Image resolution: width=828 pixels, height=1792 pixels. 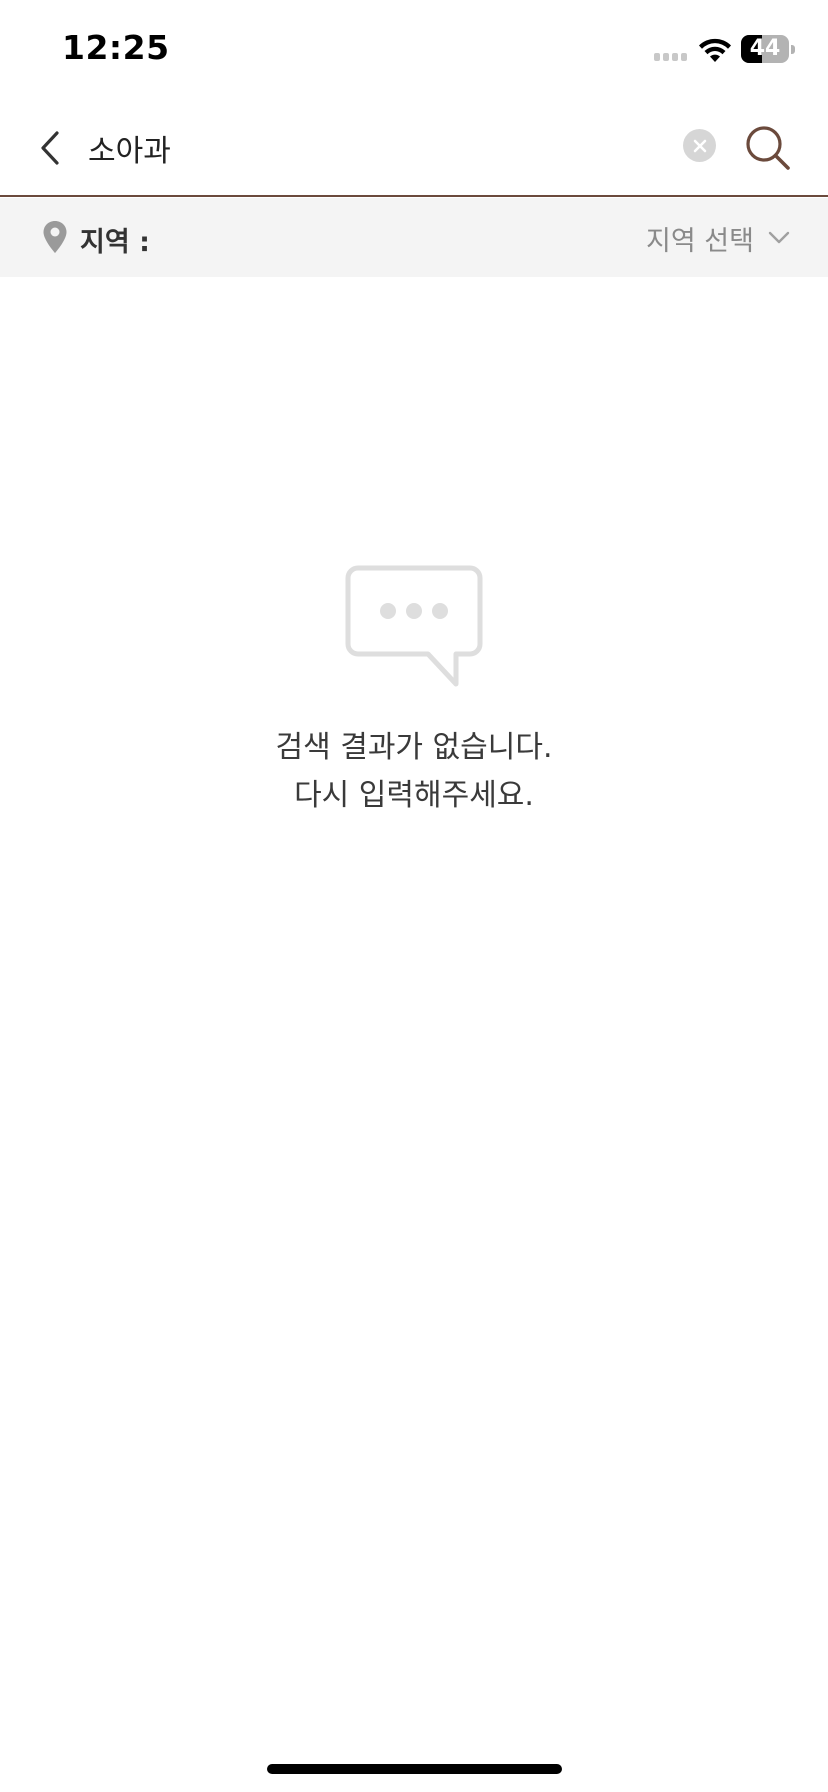 I want to click on status-bar: 12:25 44, so click(x=414, y=50).